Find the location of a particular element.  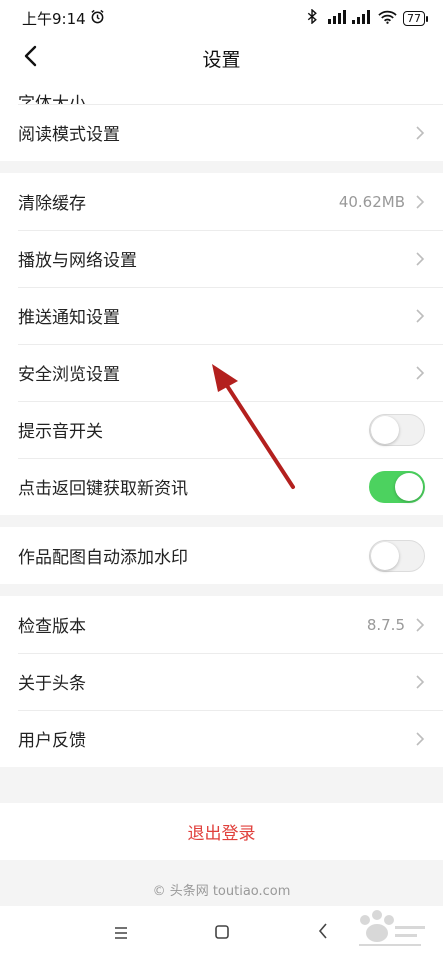

chevron-left-icon is located at coordinates (30, 58).